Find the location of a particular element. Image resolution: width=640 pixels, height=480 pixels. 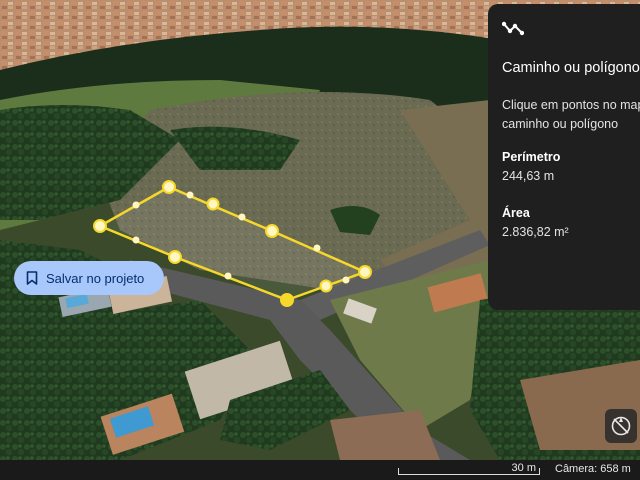

instruction-line: Clique em pontos no mapa is located at coordinates (571, 105).